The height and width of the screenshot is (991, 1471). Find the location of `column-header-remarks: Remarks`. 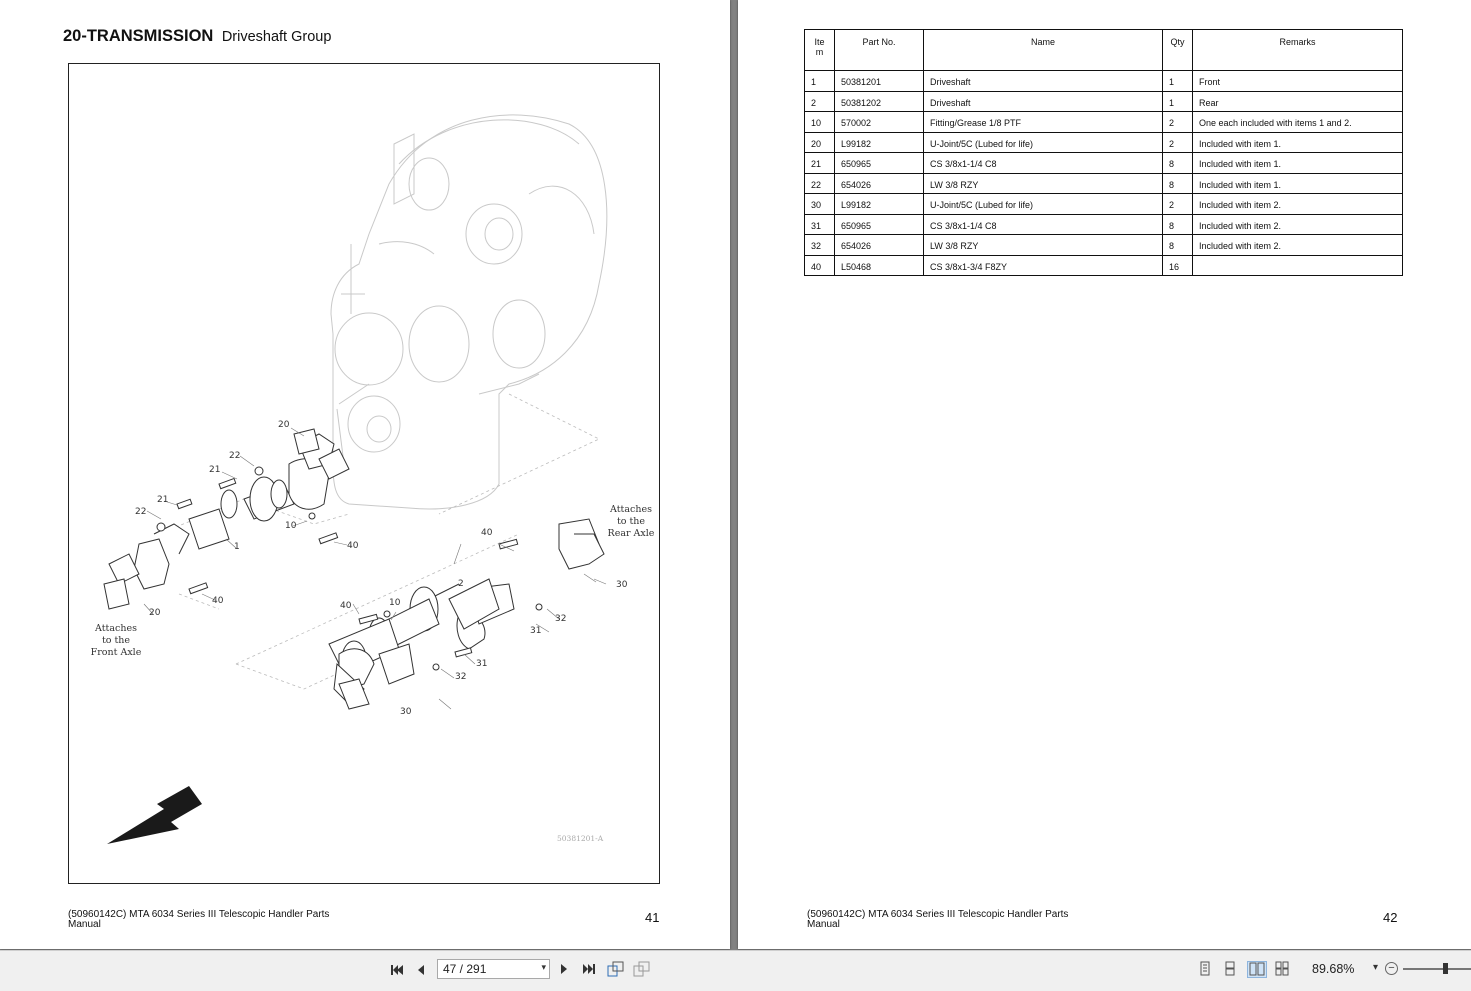

column-header-remarks: Remarks is located at coordinates (1297, 50).